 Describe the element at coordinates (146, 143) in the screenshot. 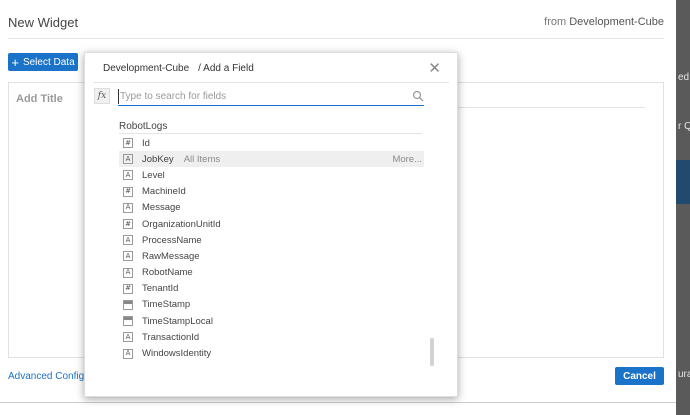

I see `field-name: Id` at that location.